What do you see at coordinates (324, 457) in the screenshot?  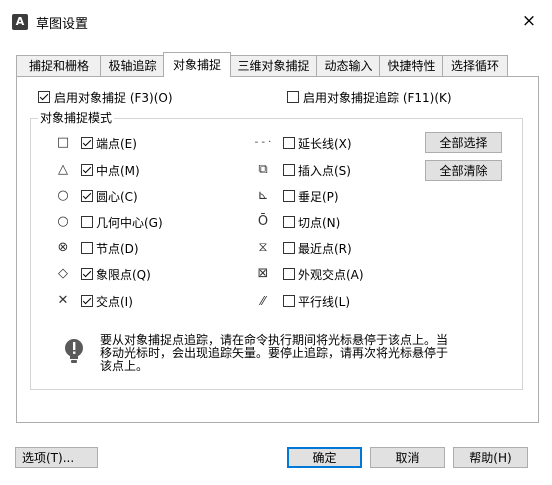 I see `ok-button: 确定` at bounding box center [324, 457].